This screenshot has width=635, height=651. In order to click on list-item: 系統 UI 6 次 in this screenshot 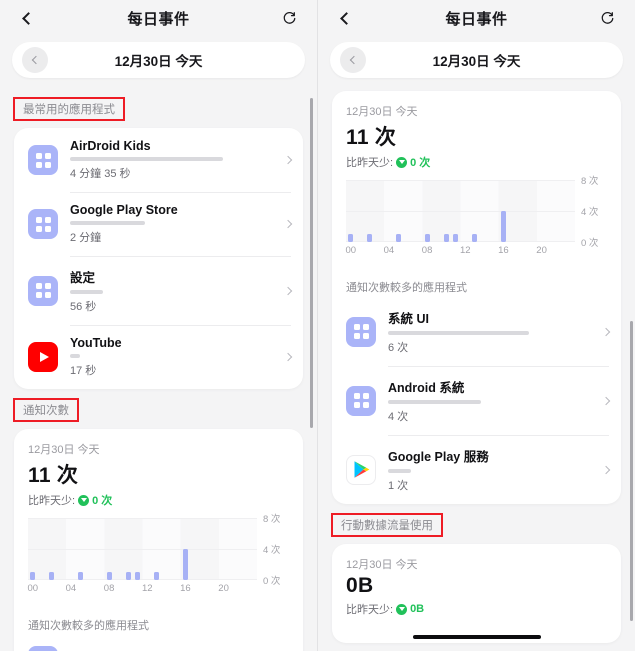, I will do `click(476, 331)`.